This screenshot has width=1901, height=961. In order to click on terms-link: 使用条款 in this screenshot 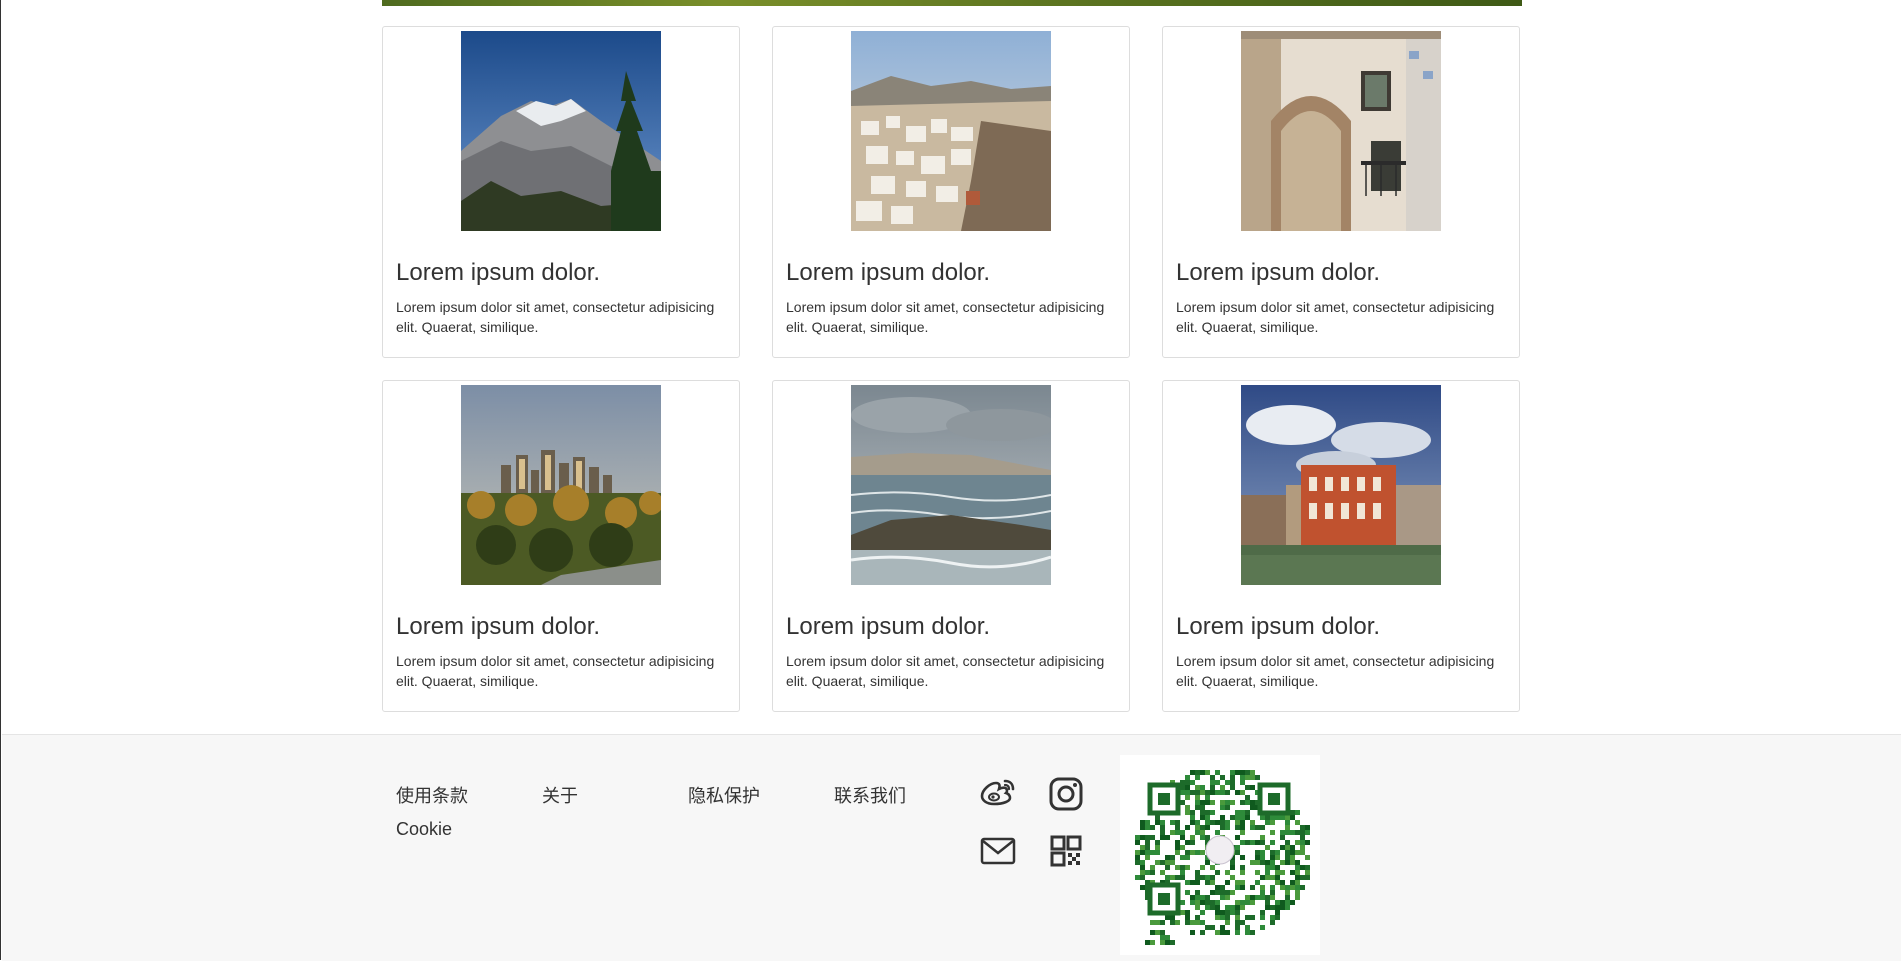, I will do `click(432, 795)`.